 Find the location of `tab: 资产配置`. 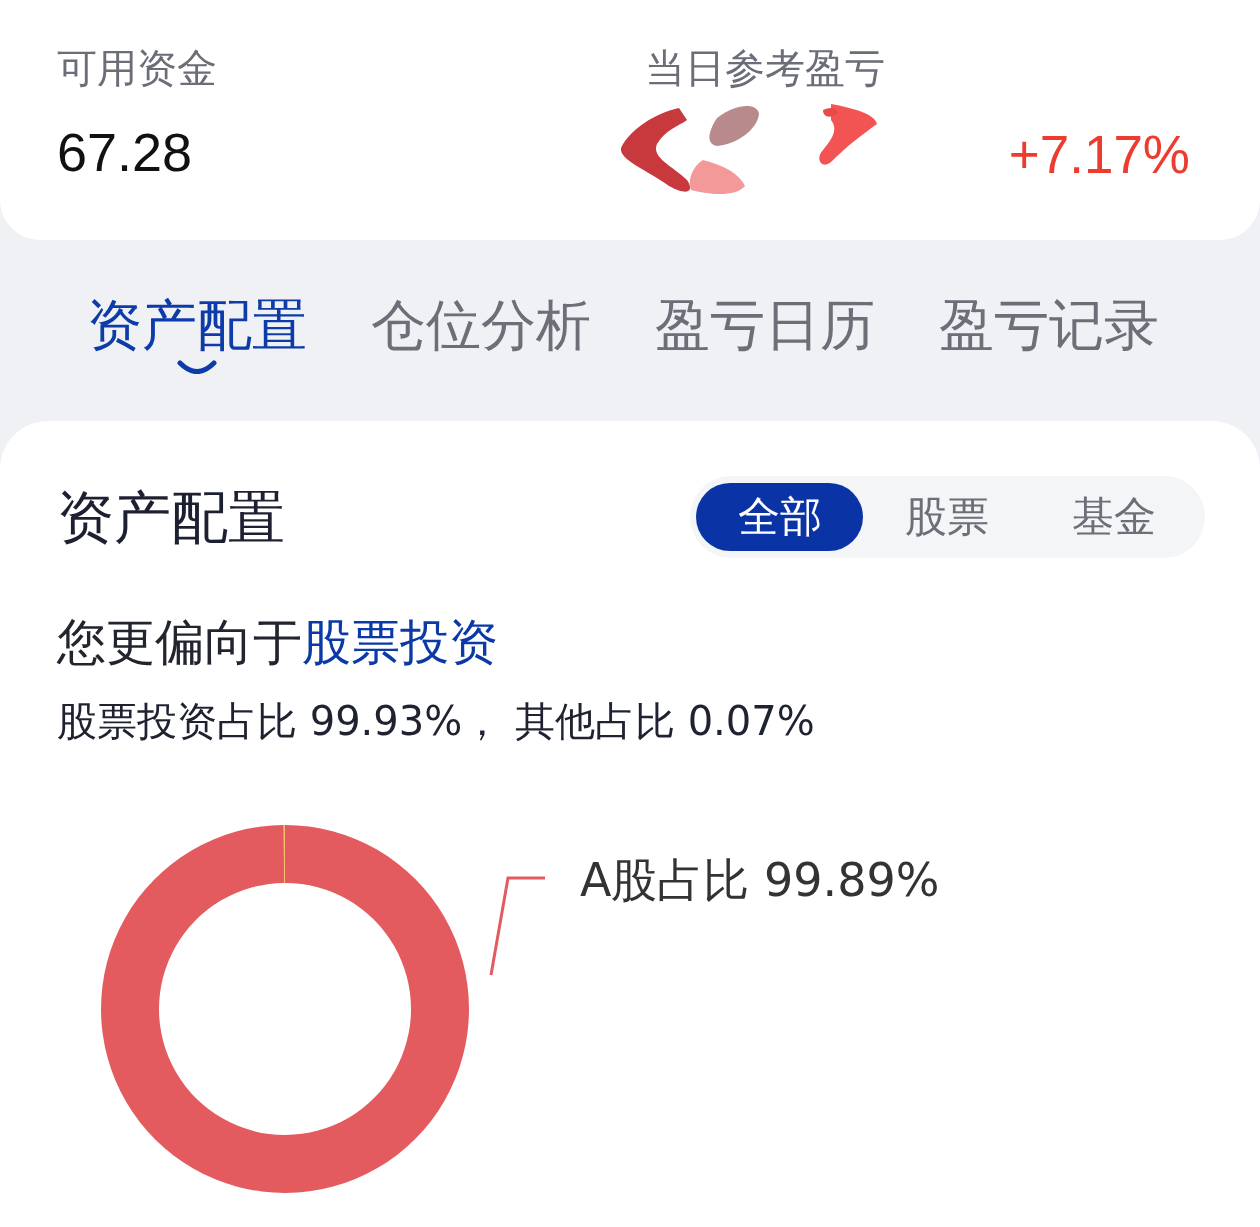

tab: 资产配置 is located at coordinates (197, 334).